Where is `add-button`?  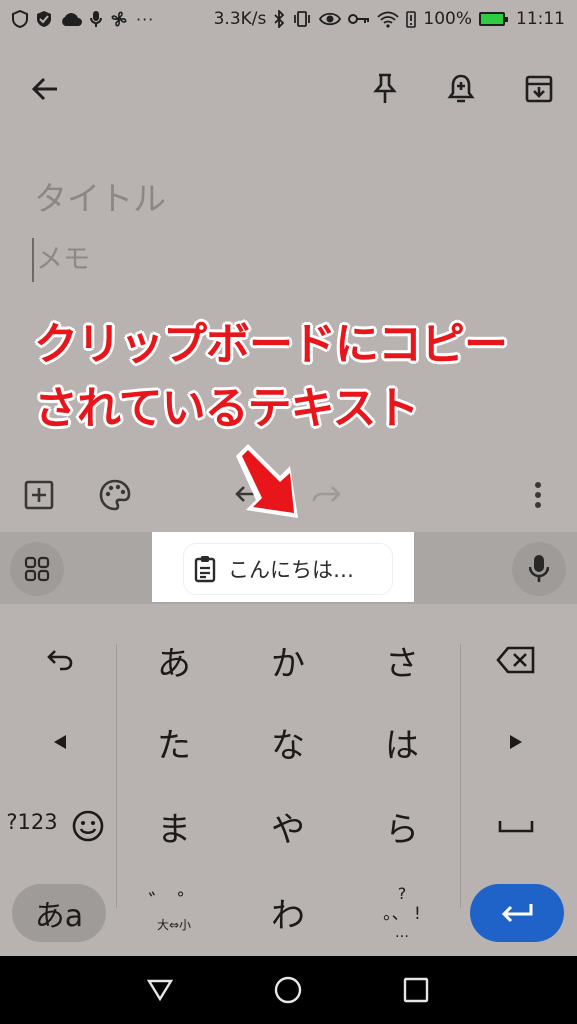
add-button is located at coordinates (39, 495).